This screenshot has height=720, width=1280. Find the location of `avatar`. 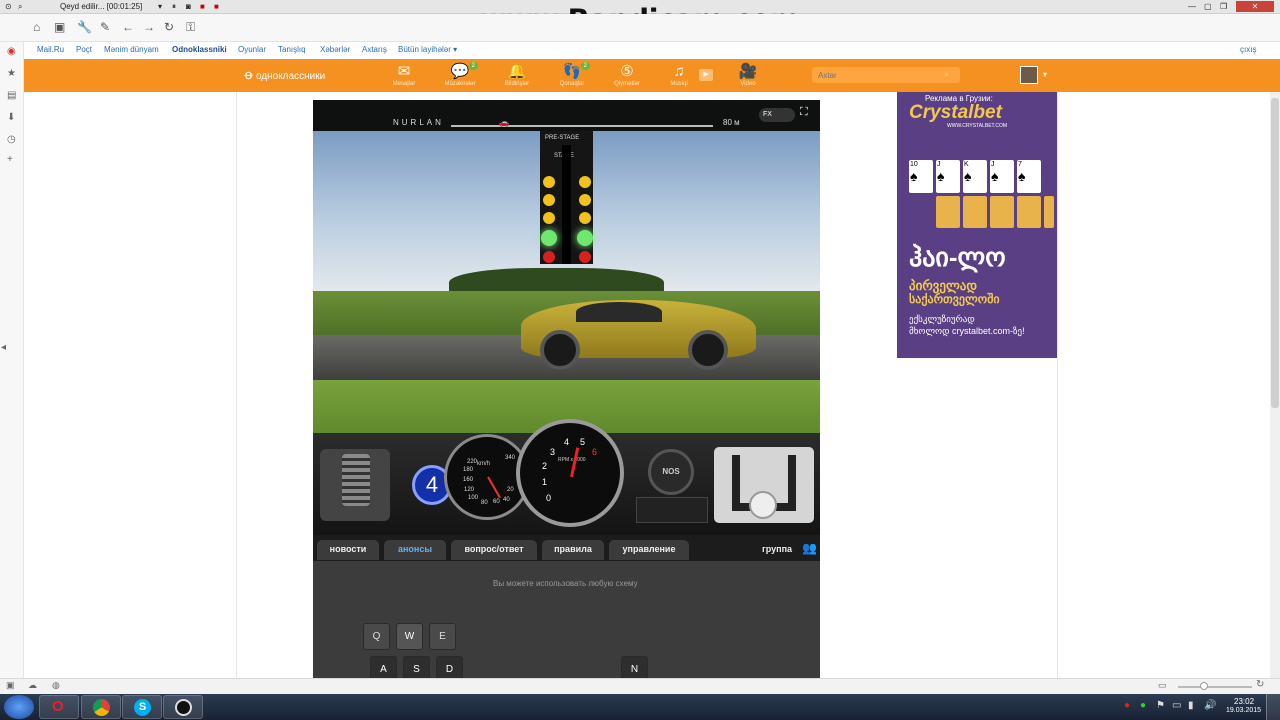

avatar is located at coordinates (1029, 75).